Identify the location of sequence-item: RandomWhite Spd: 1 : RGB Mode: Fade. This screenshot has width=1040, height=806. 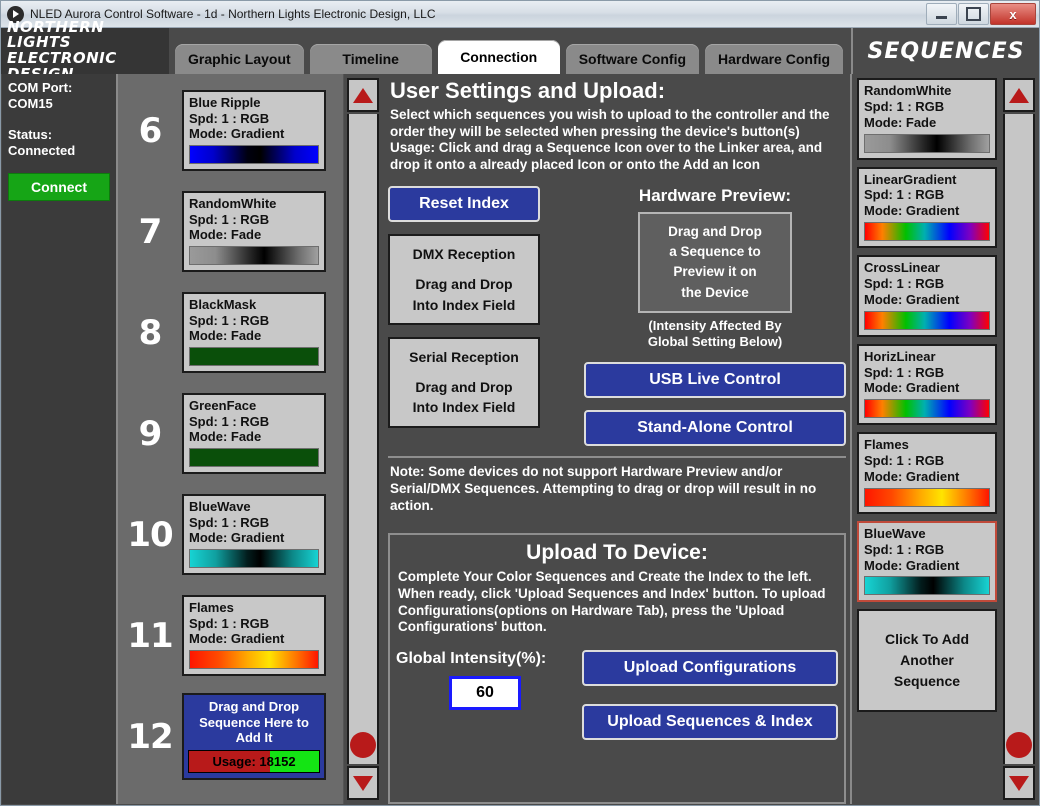
(927, 119).